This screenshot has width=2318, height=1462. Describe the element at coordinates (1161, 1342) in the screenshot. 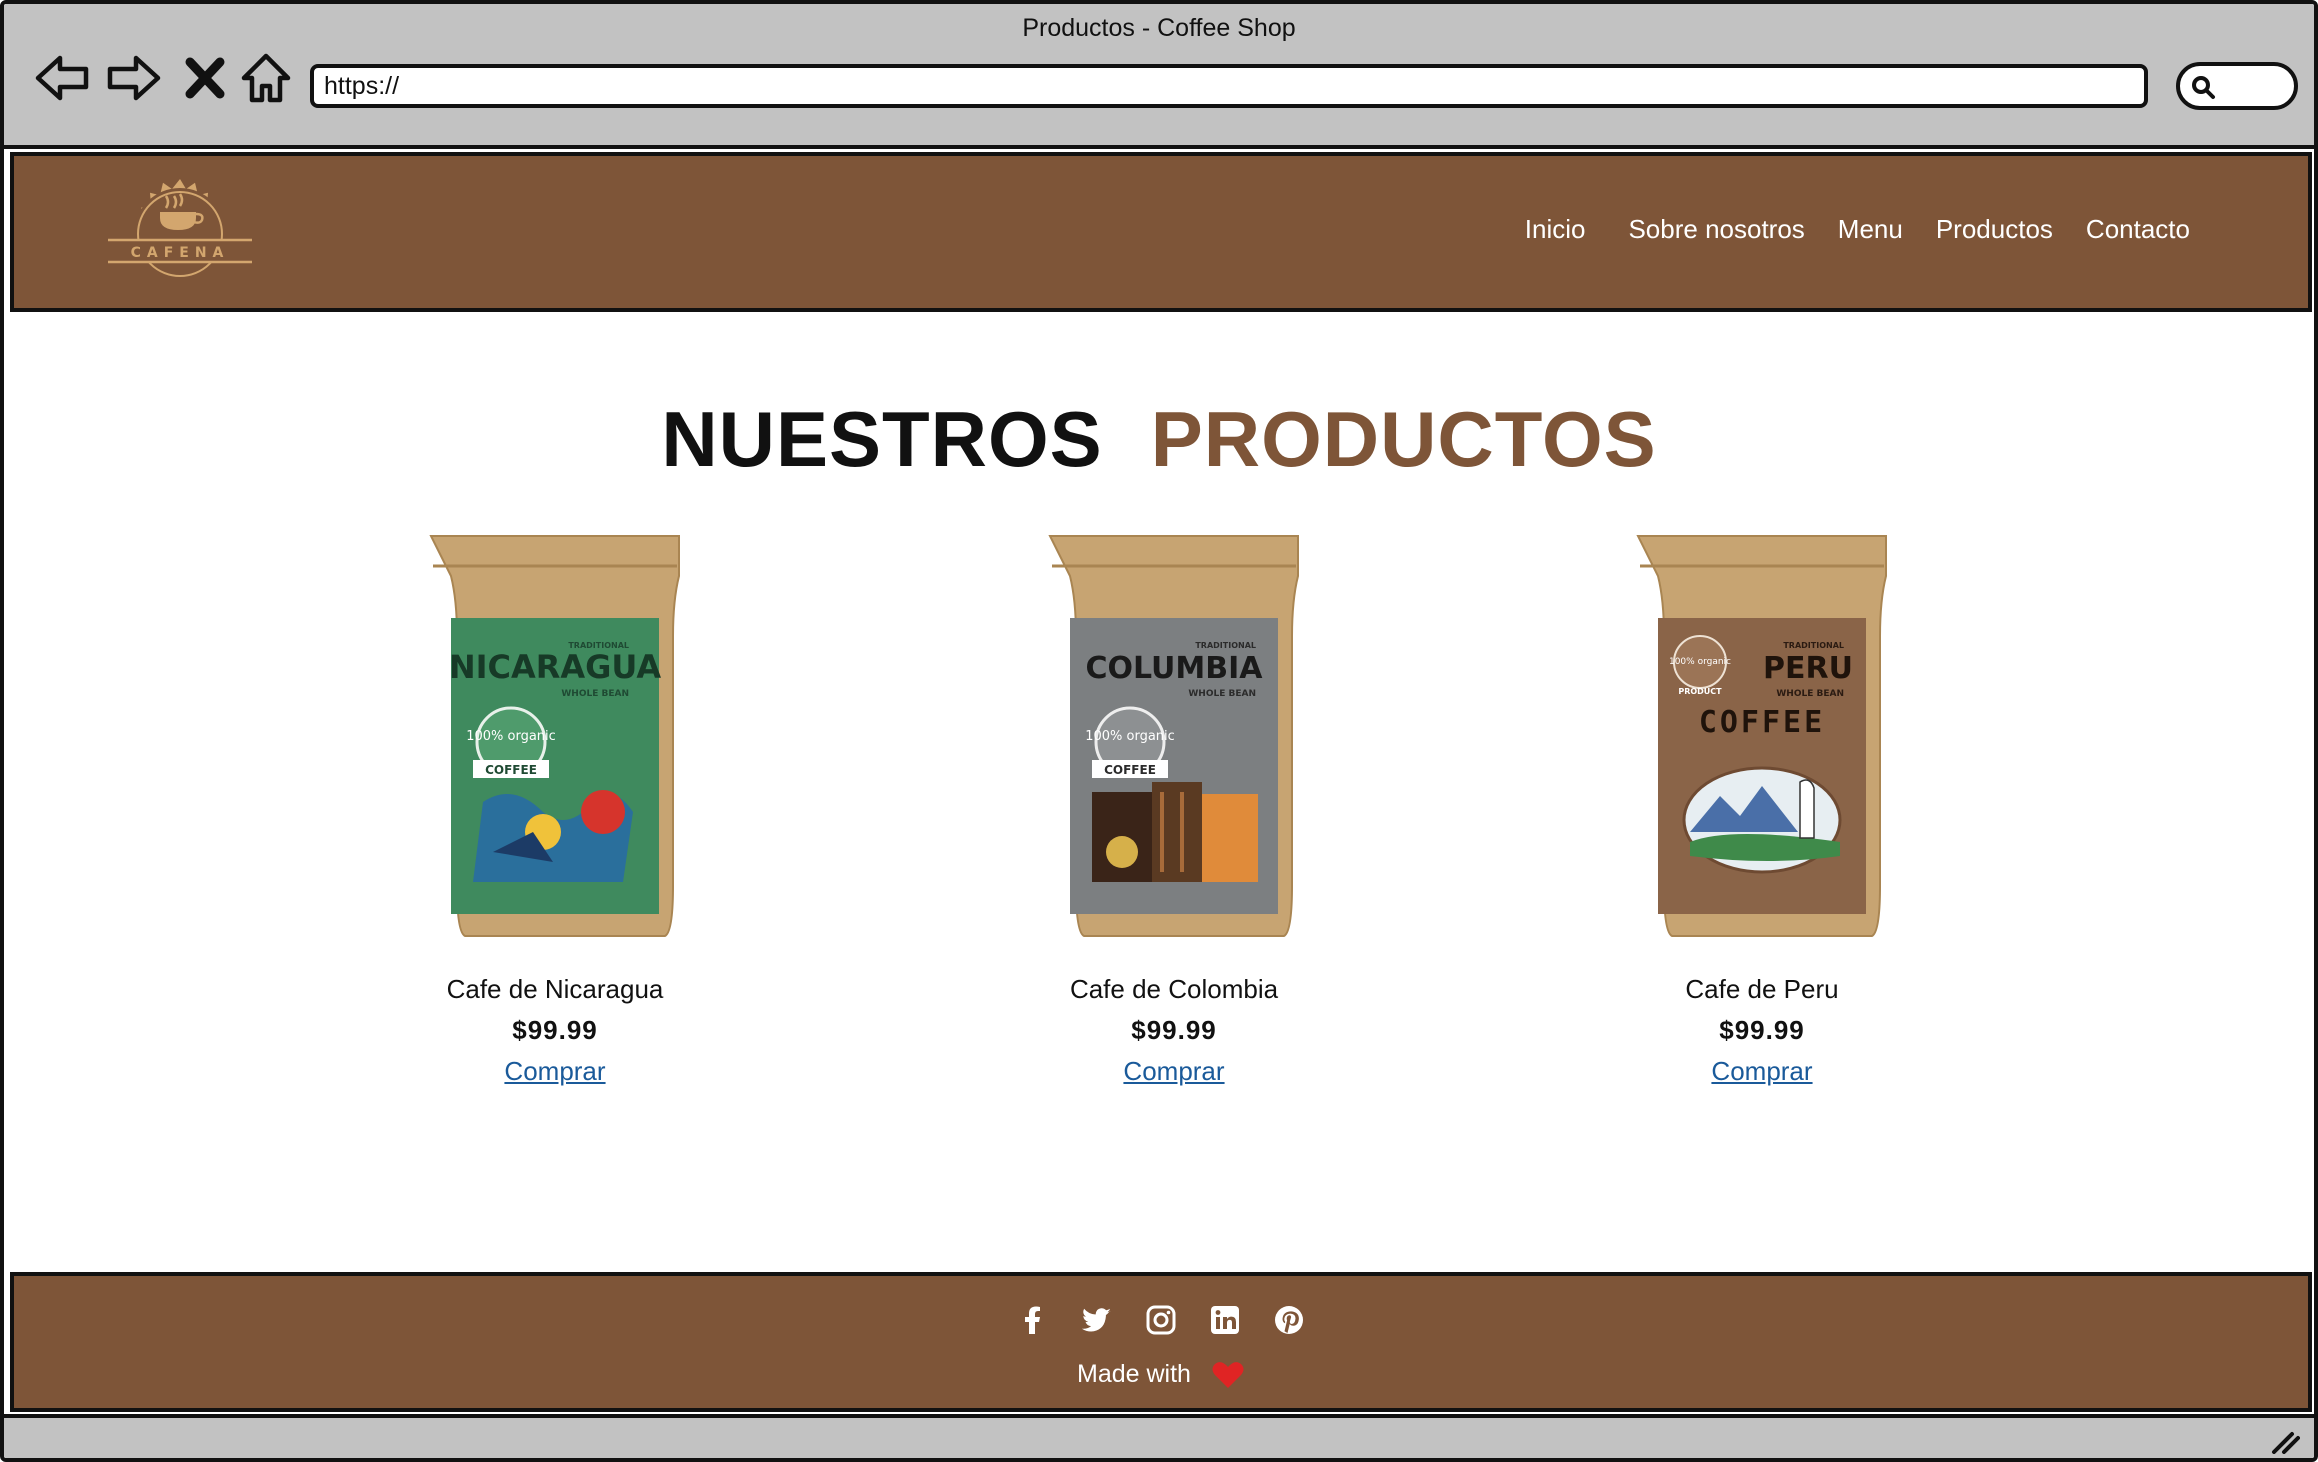

I see `site-footer: Made with` at that location.